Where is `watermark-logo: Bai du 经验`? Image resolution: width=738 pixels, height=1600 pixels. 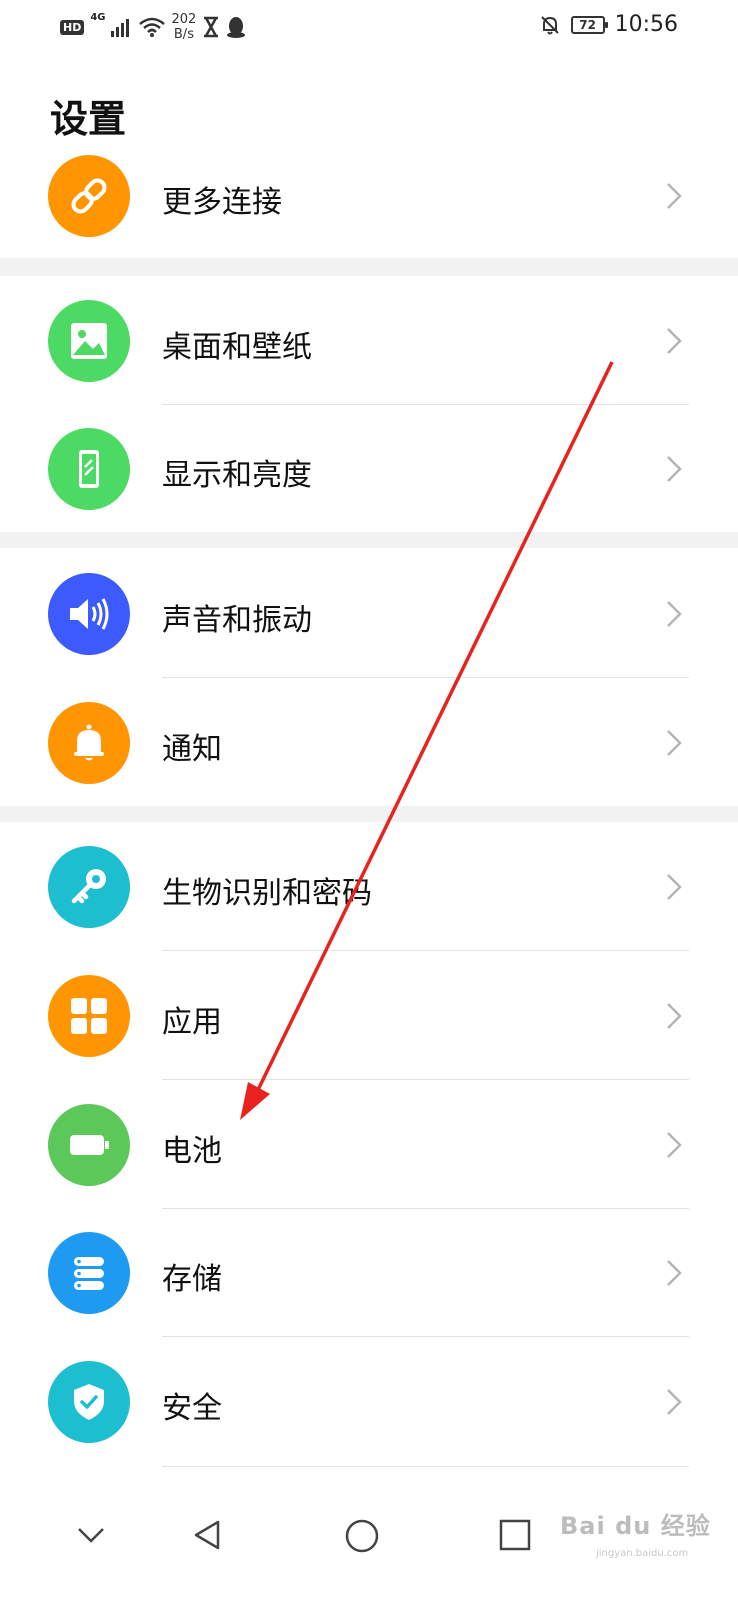
watermark-logo: Bai du 经验 is located at coordinates (635, 1526).